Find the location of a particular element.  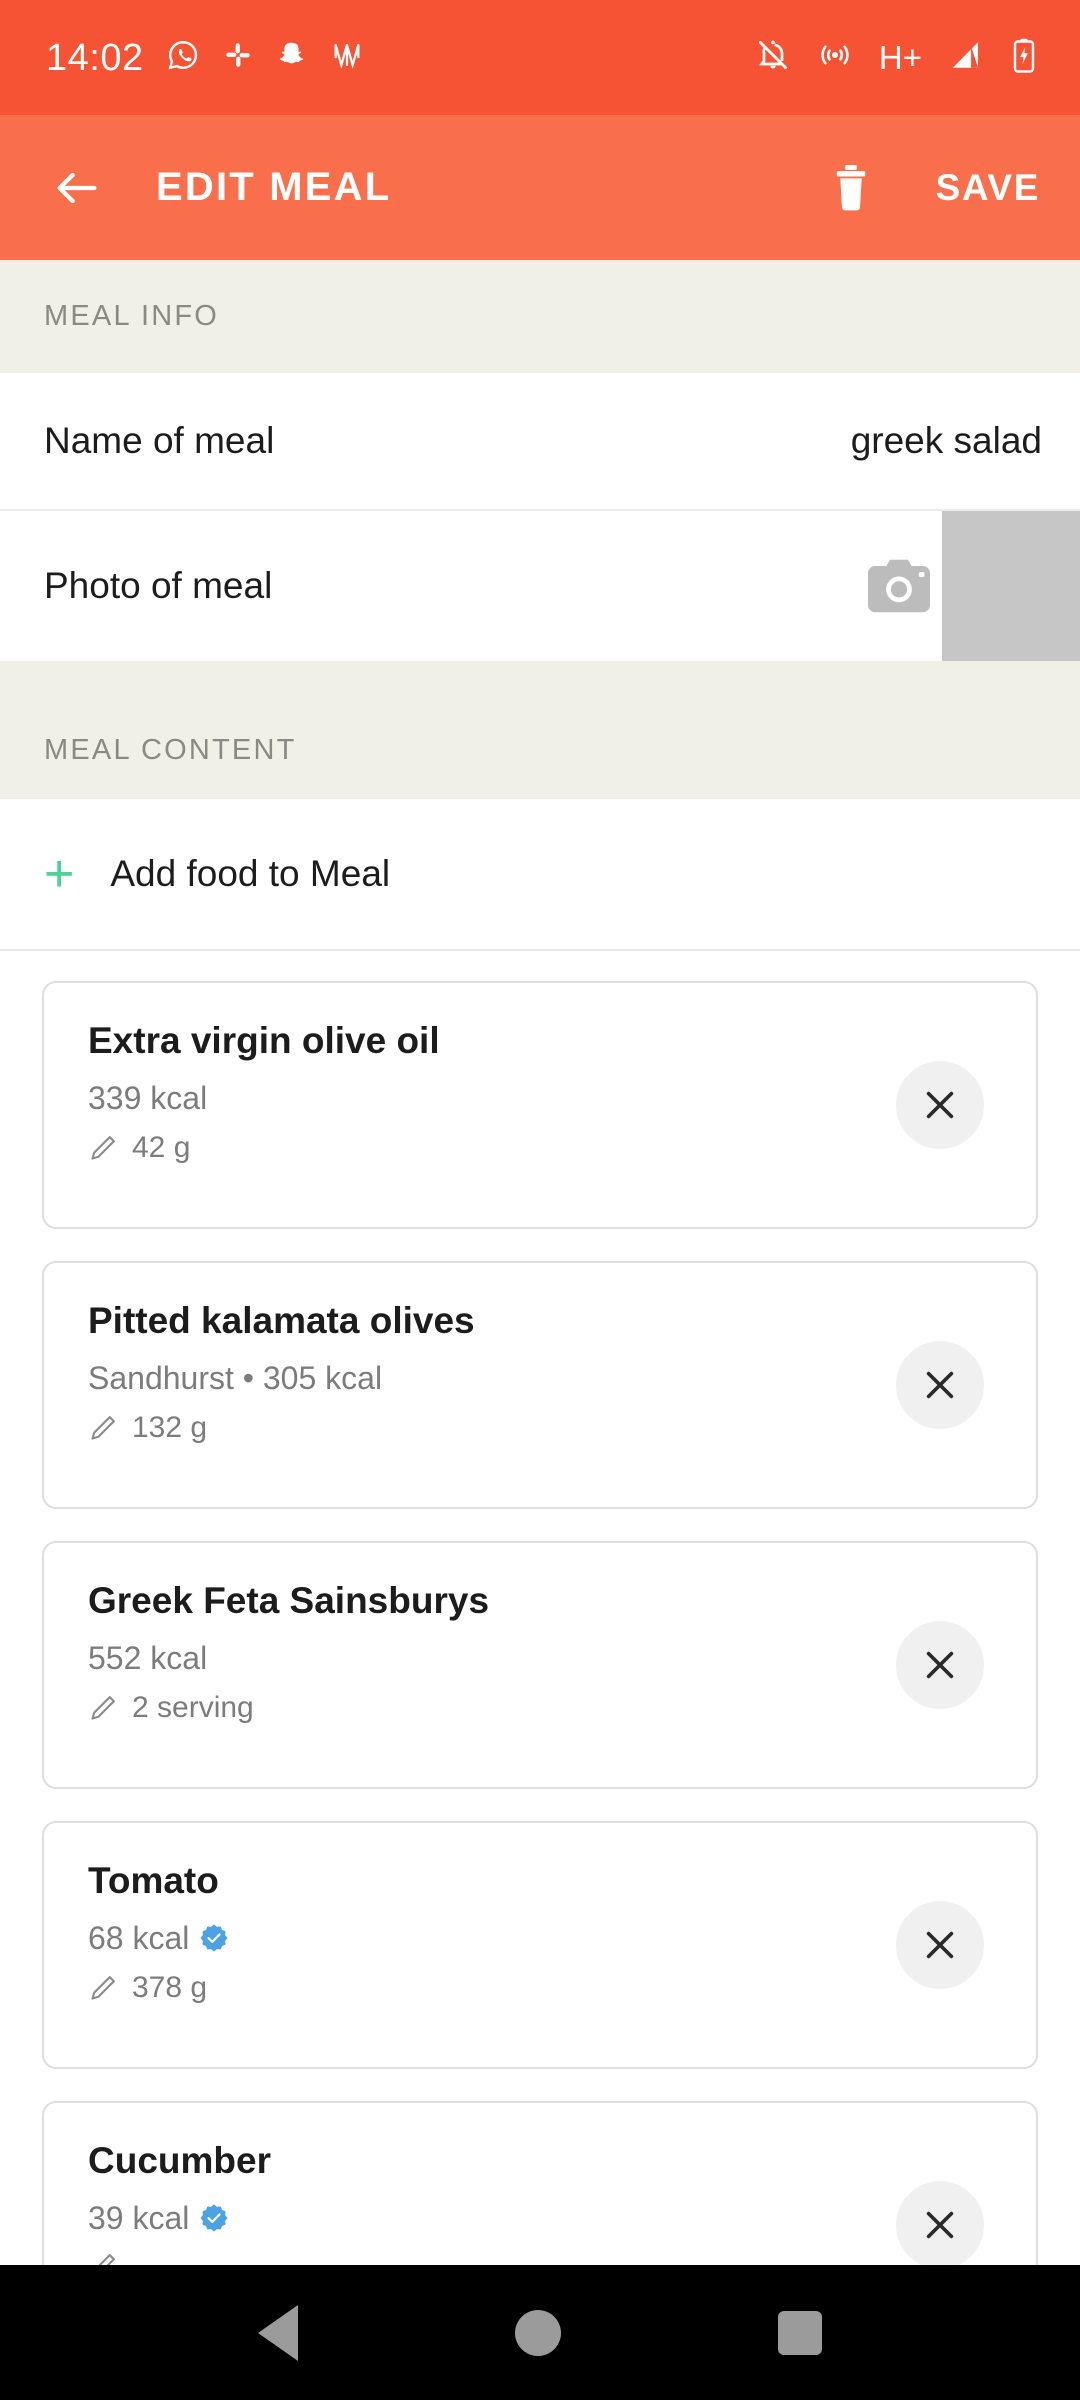

food-subtitle-text: 68 kcal is located at coordinates (139, 1937).